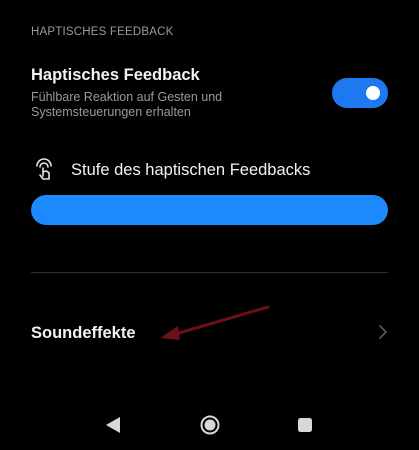  What do you see at coordinates (209, 332) in the screenshot?
I see `sound-effects-row: Soundeffekte` at bounding box center [209, 332].